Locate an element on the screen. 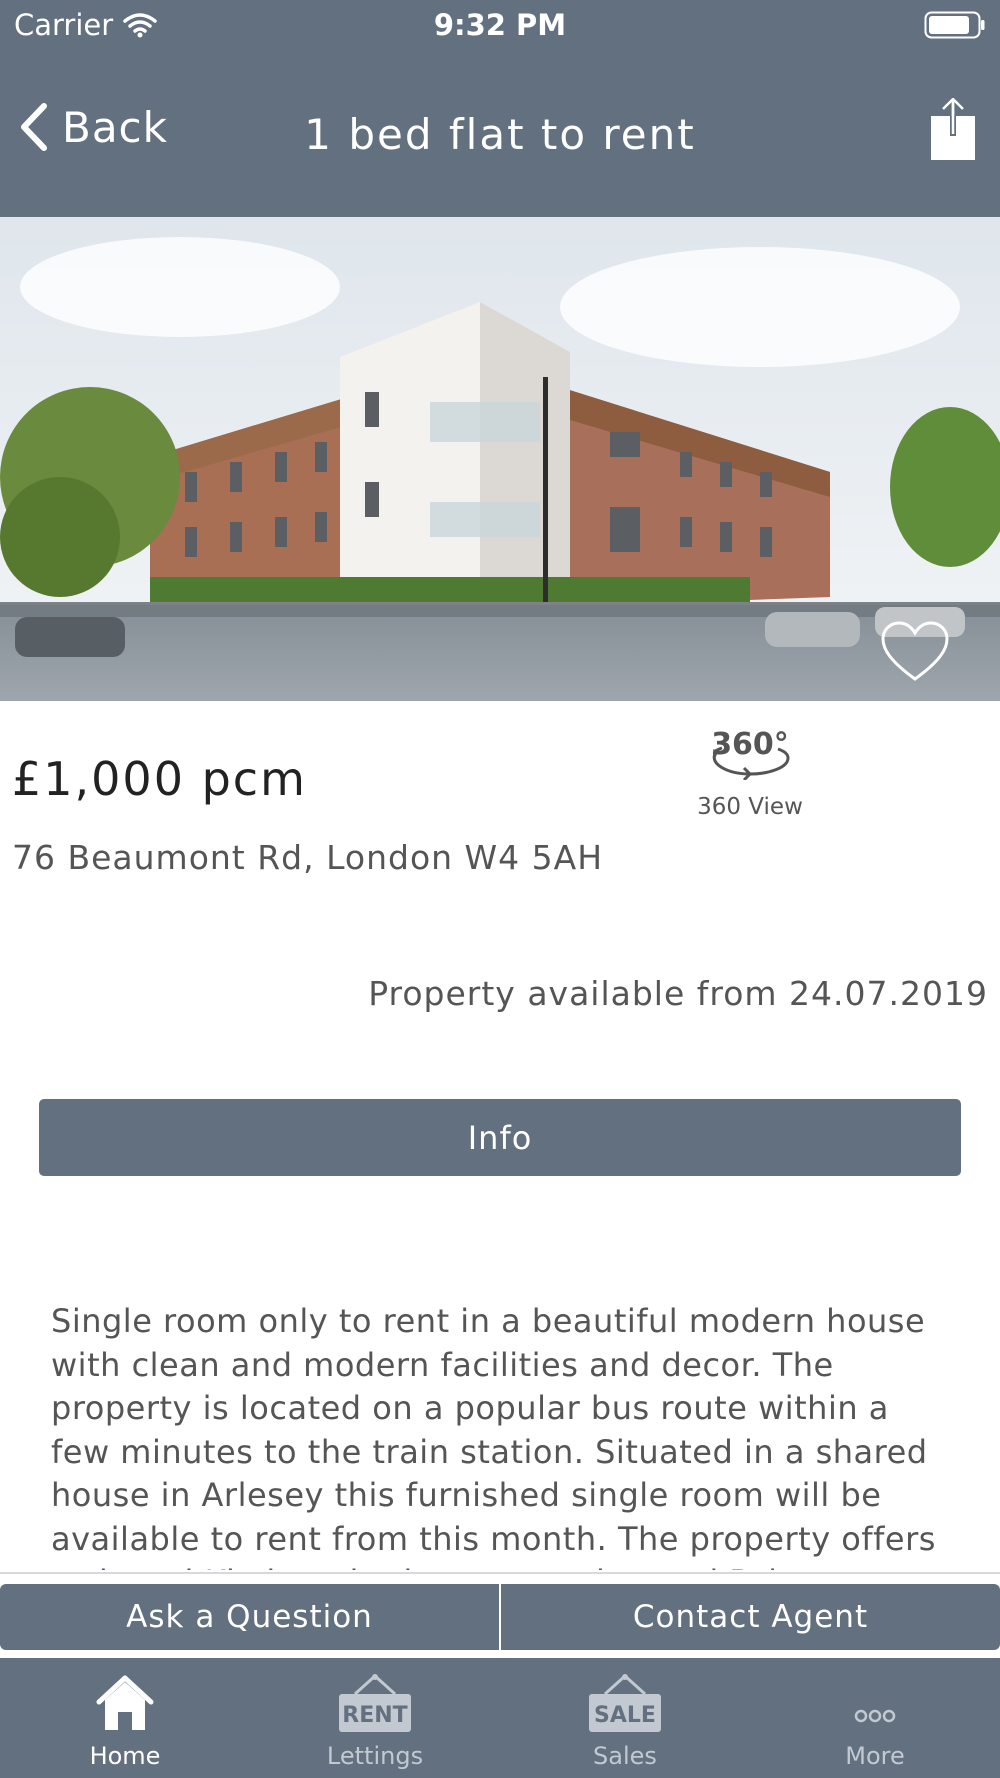 Image resolution: width=1000 pixels, height=1778 pixels. tab-home: Home is located at coordinates (125, 1718).